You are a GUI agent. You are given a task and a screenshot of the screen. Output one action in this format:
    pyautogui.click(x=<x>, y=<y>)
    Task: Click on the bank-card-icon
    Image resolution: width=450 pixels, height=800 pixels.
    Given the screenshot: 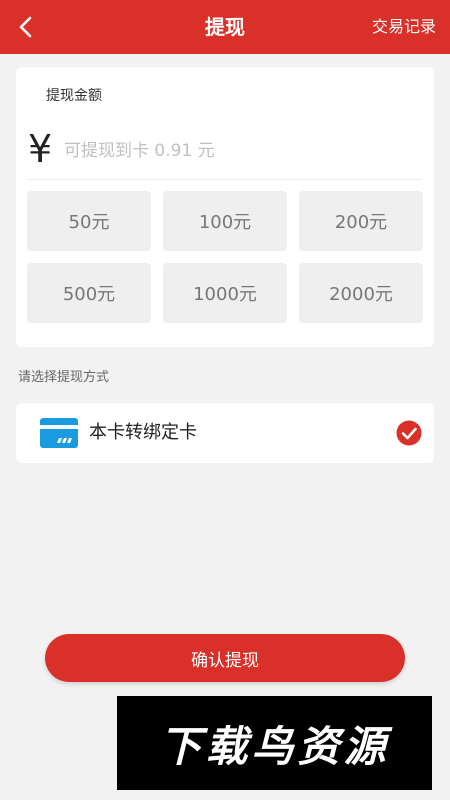 What is the action you would take?
    pyautogui.click(x=59, y=433)
    